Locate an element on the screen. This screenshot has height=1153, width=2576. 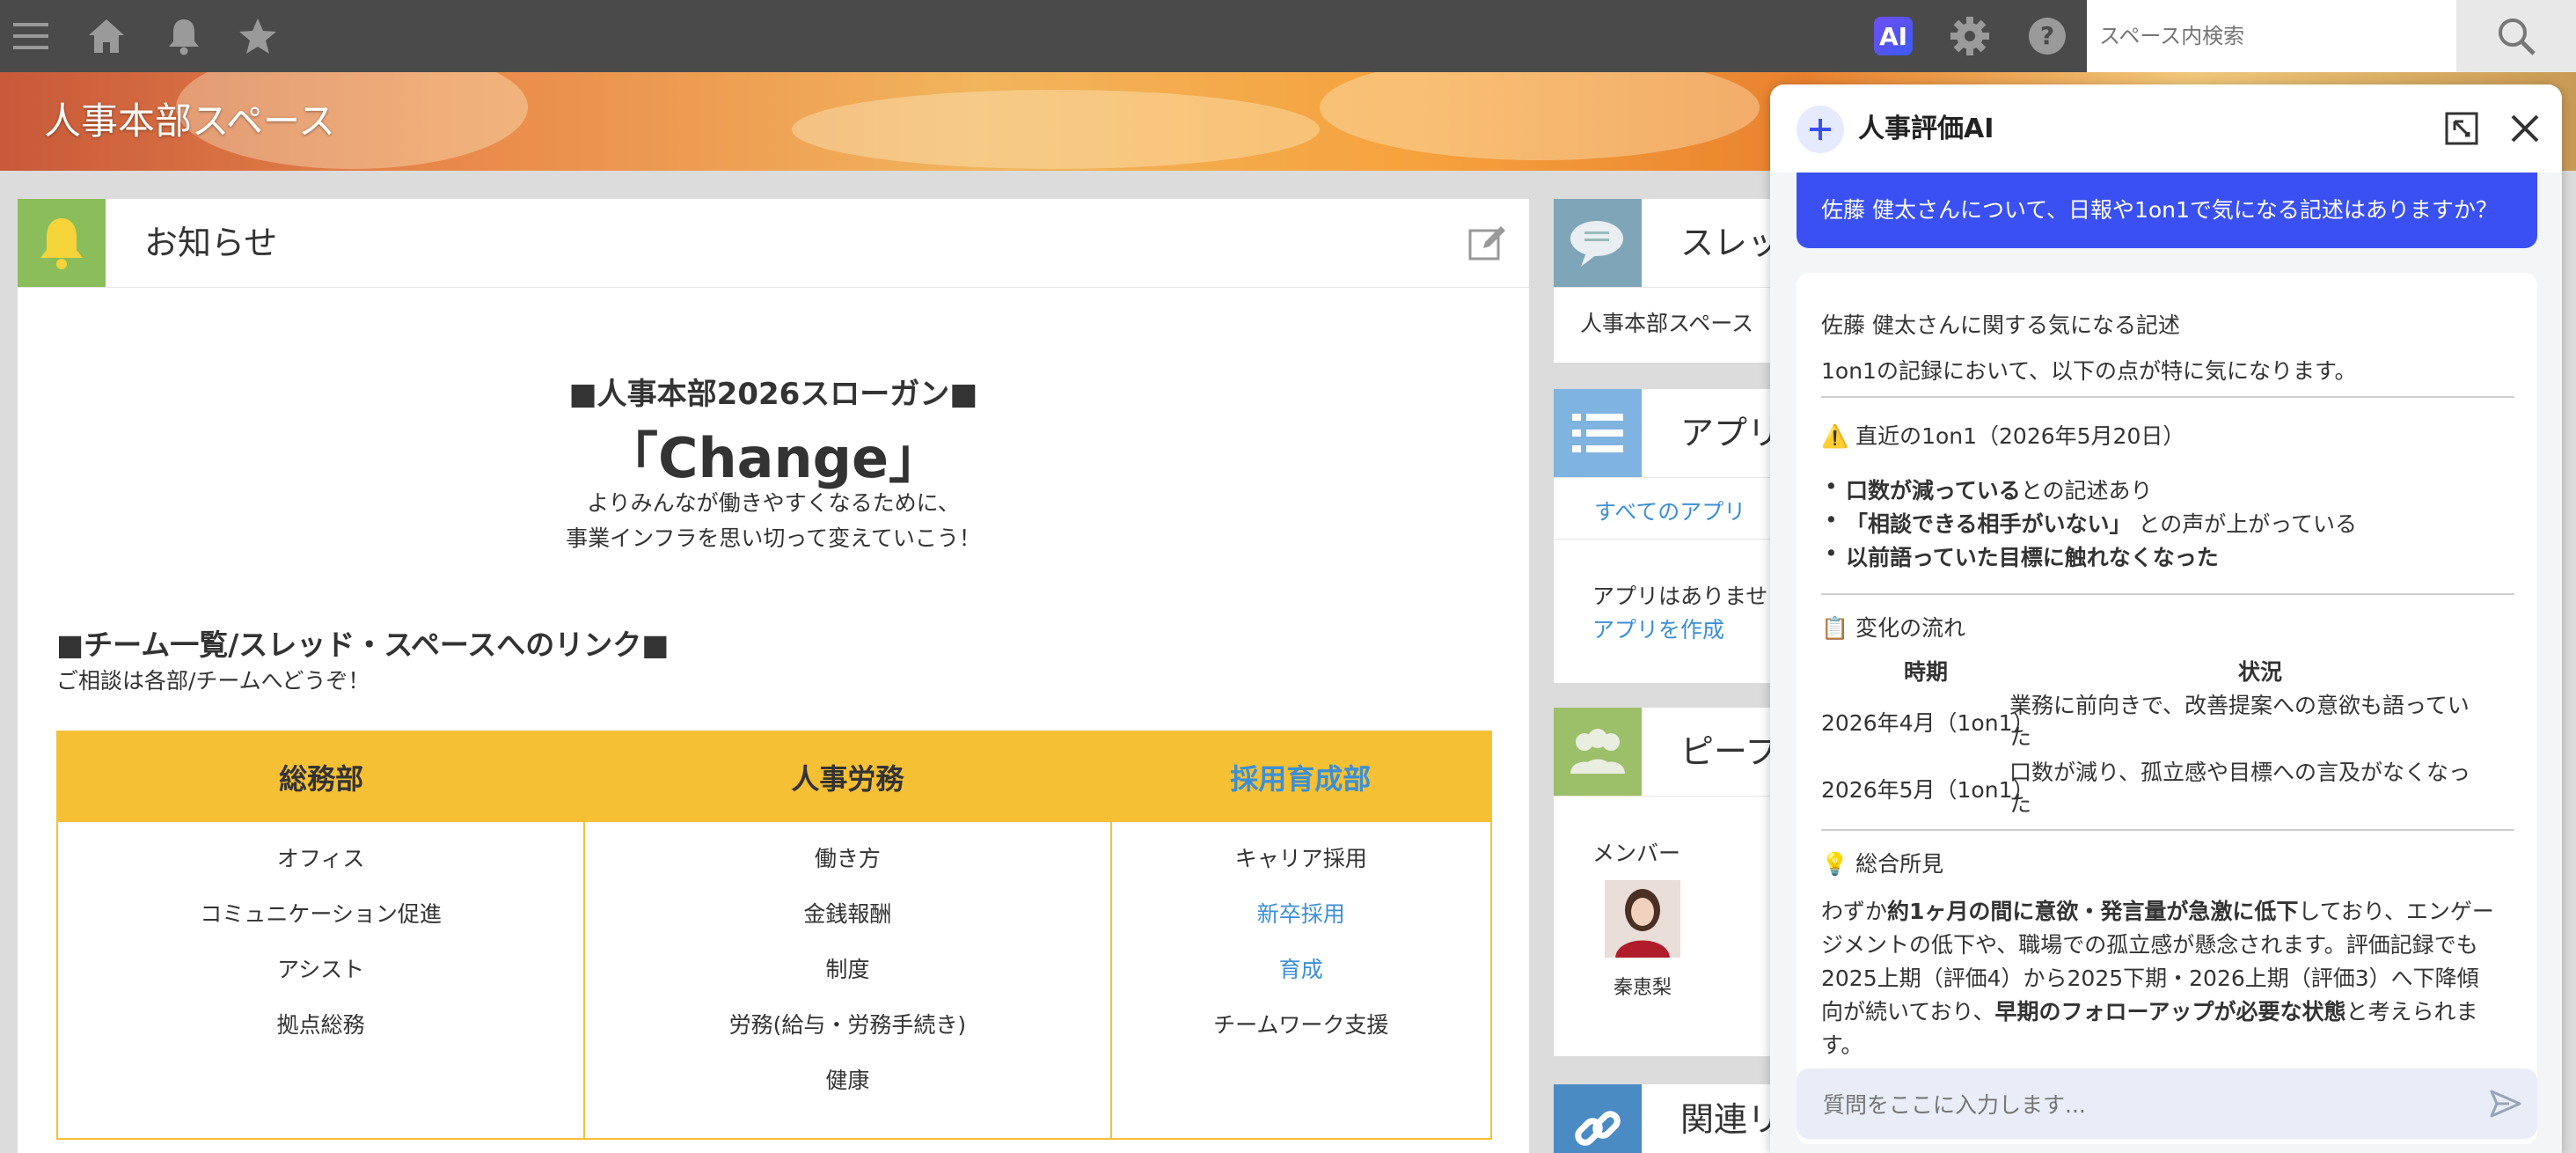
team-link: キャリア採用 is located at coordinates (1301, 869).